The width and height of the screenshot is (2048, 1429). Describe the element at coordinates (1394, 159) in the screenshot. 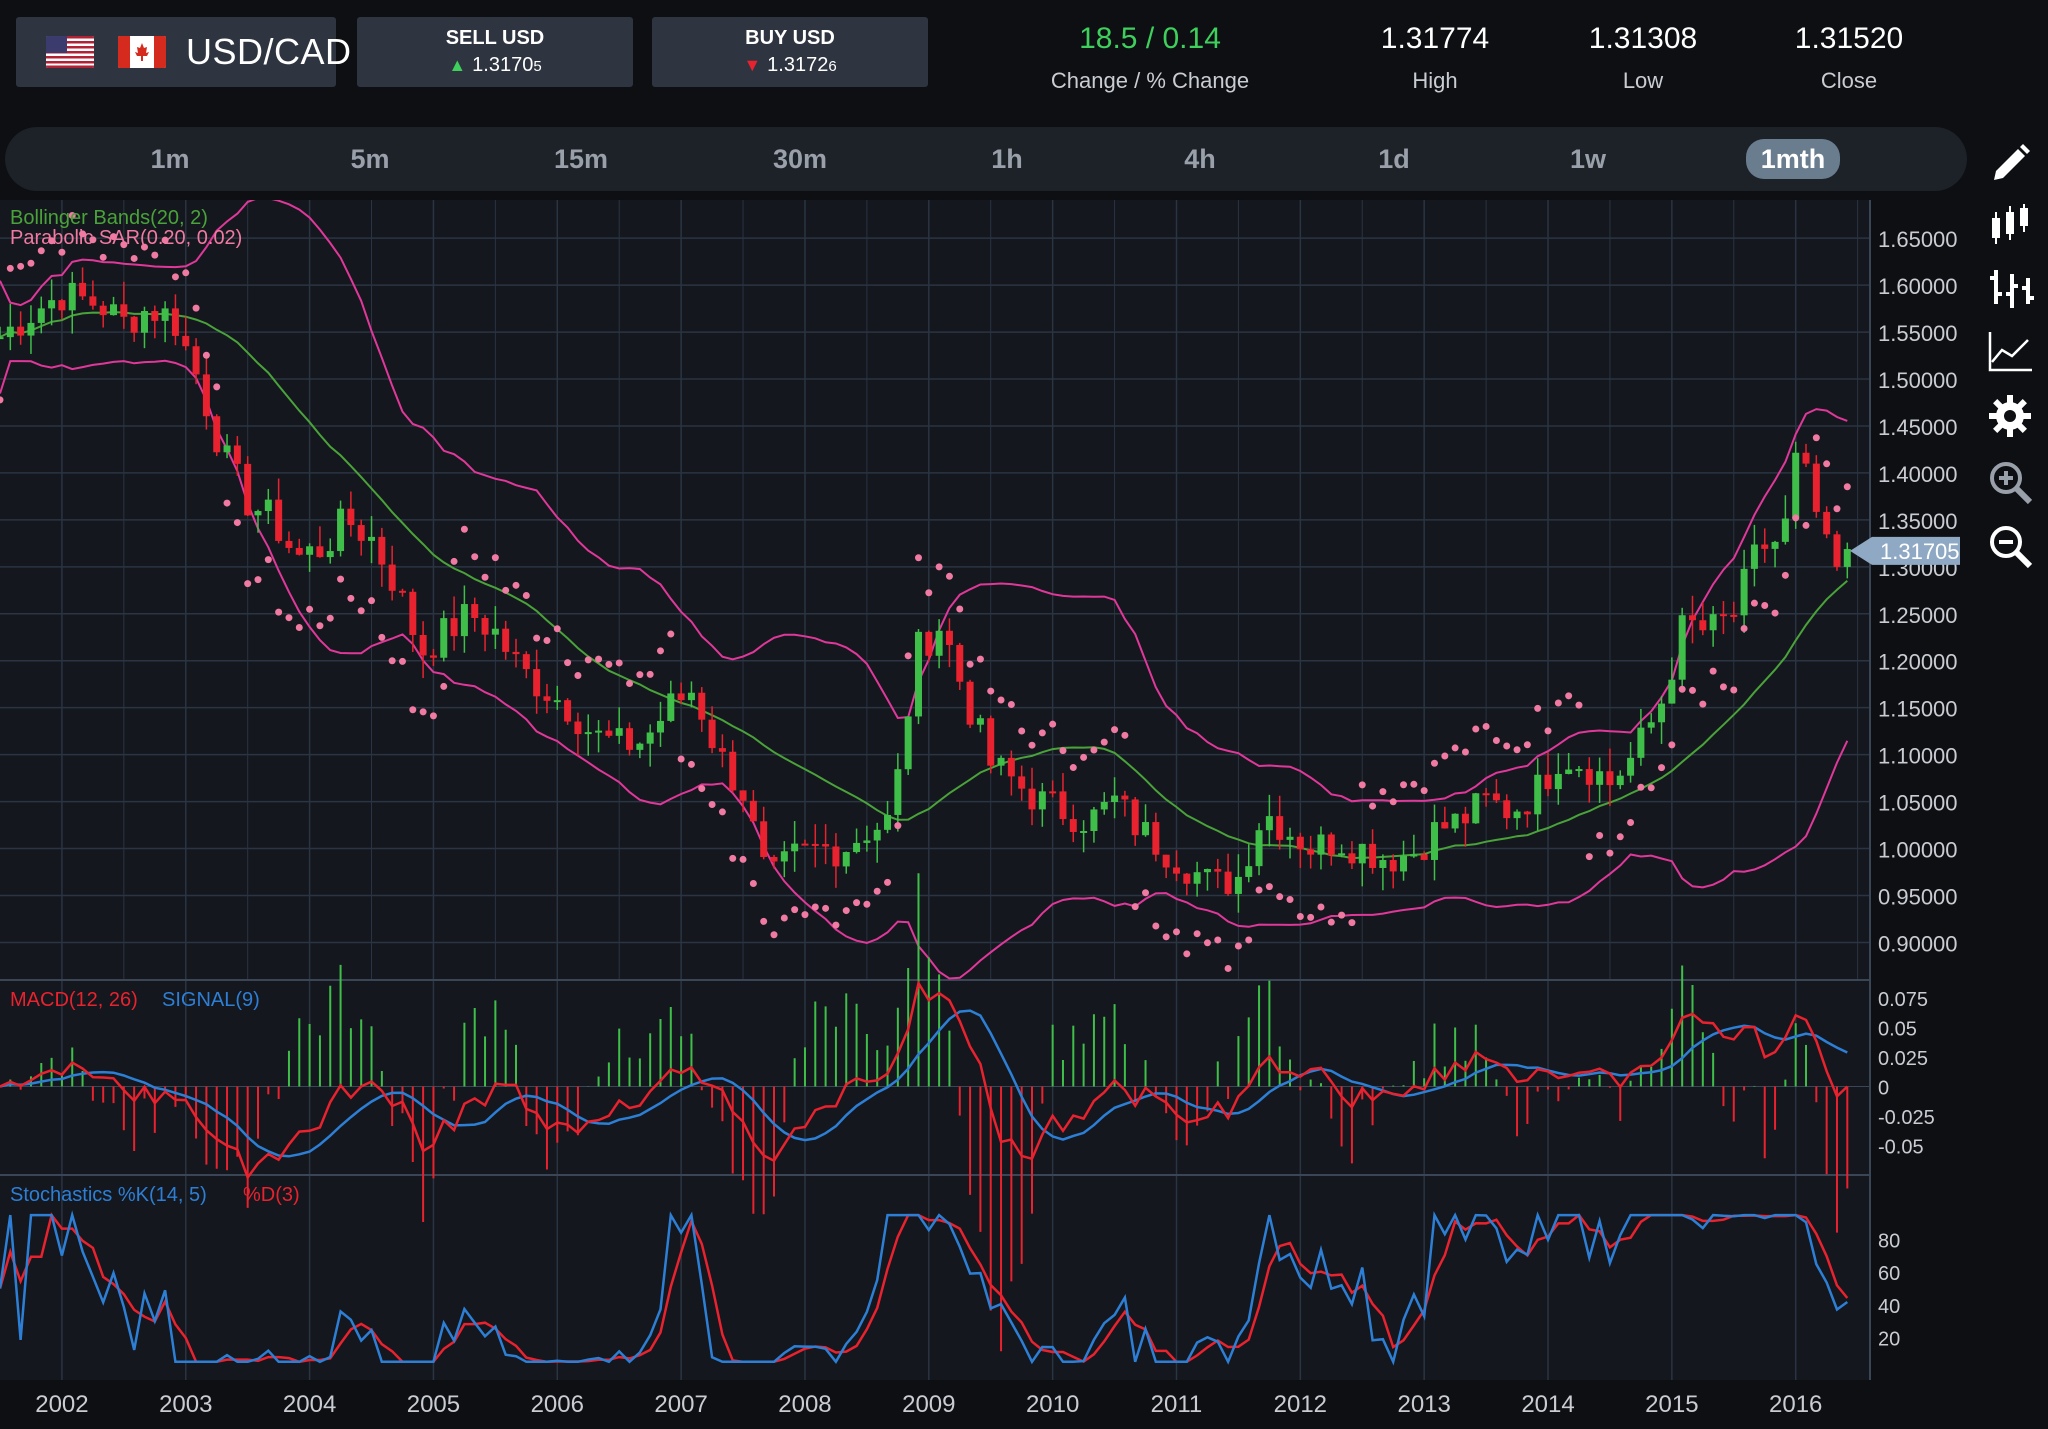

I see `tab-timeframe-1d: 1d` at that location.